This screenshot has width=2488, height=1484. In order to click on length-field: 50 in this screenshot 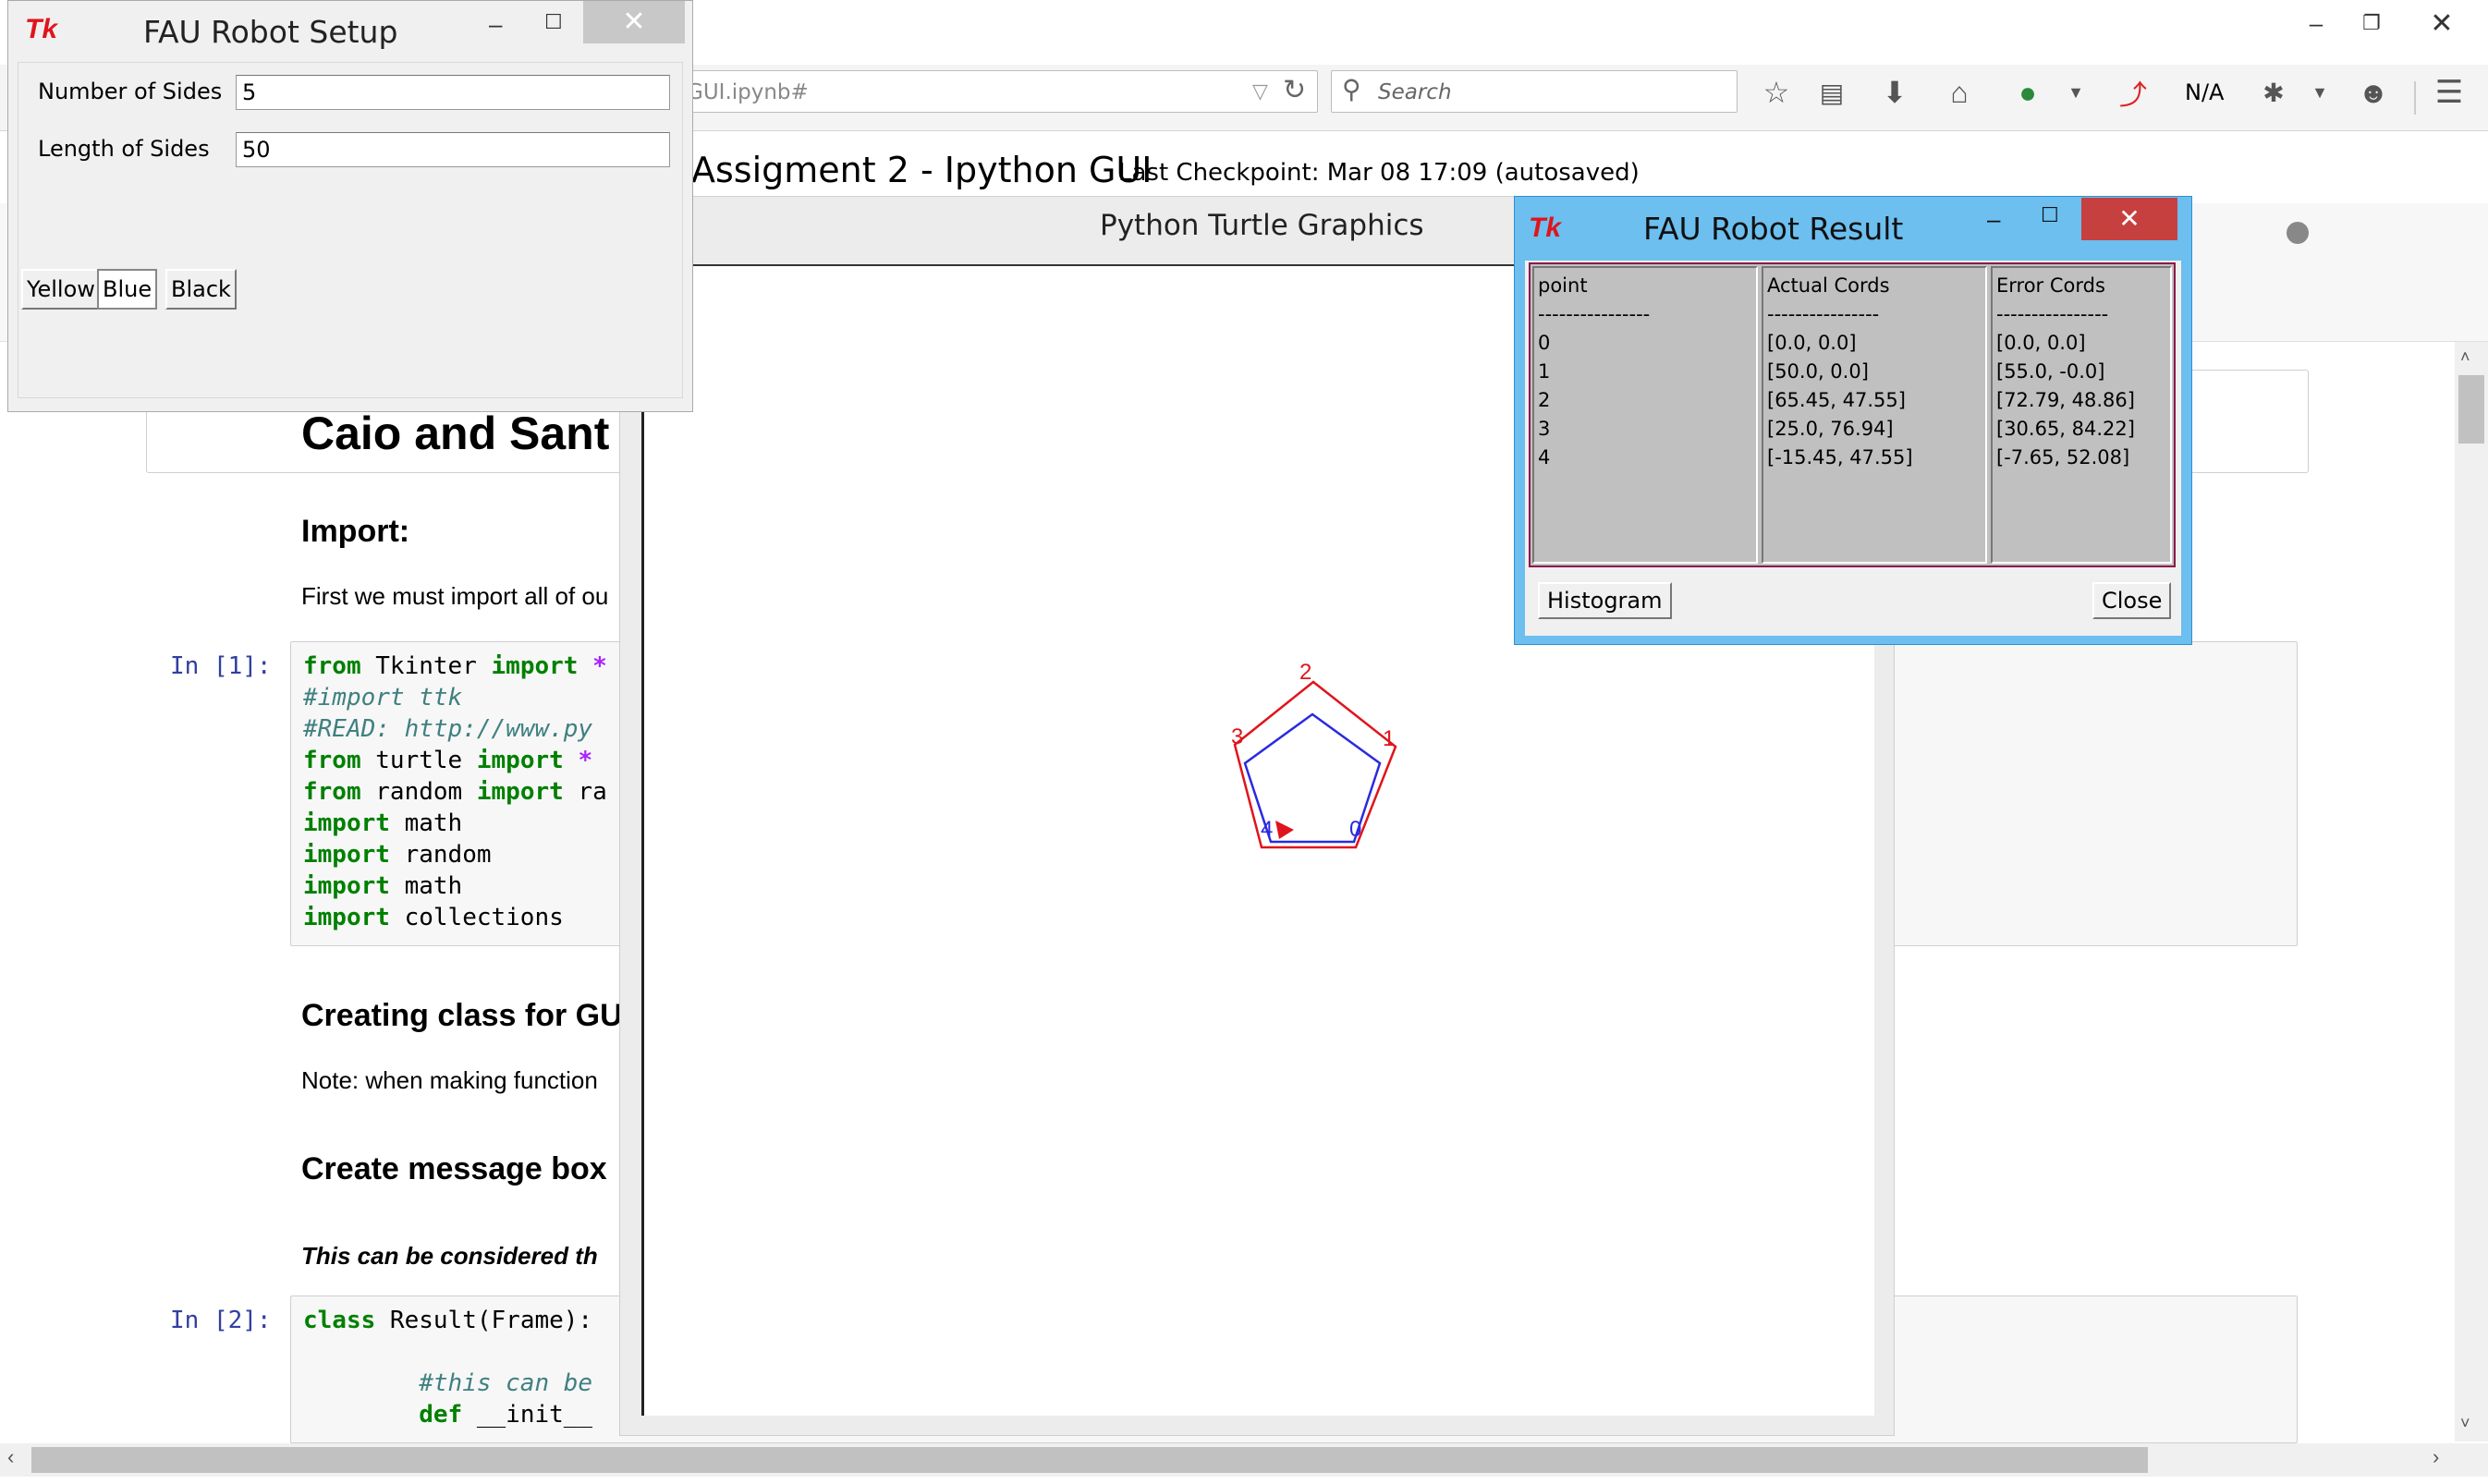, I will do `click(453, 149)`.